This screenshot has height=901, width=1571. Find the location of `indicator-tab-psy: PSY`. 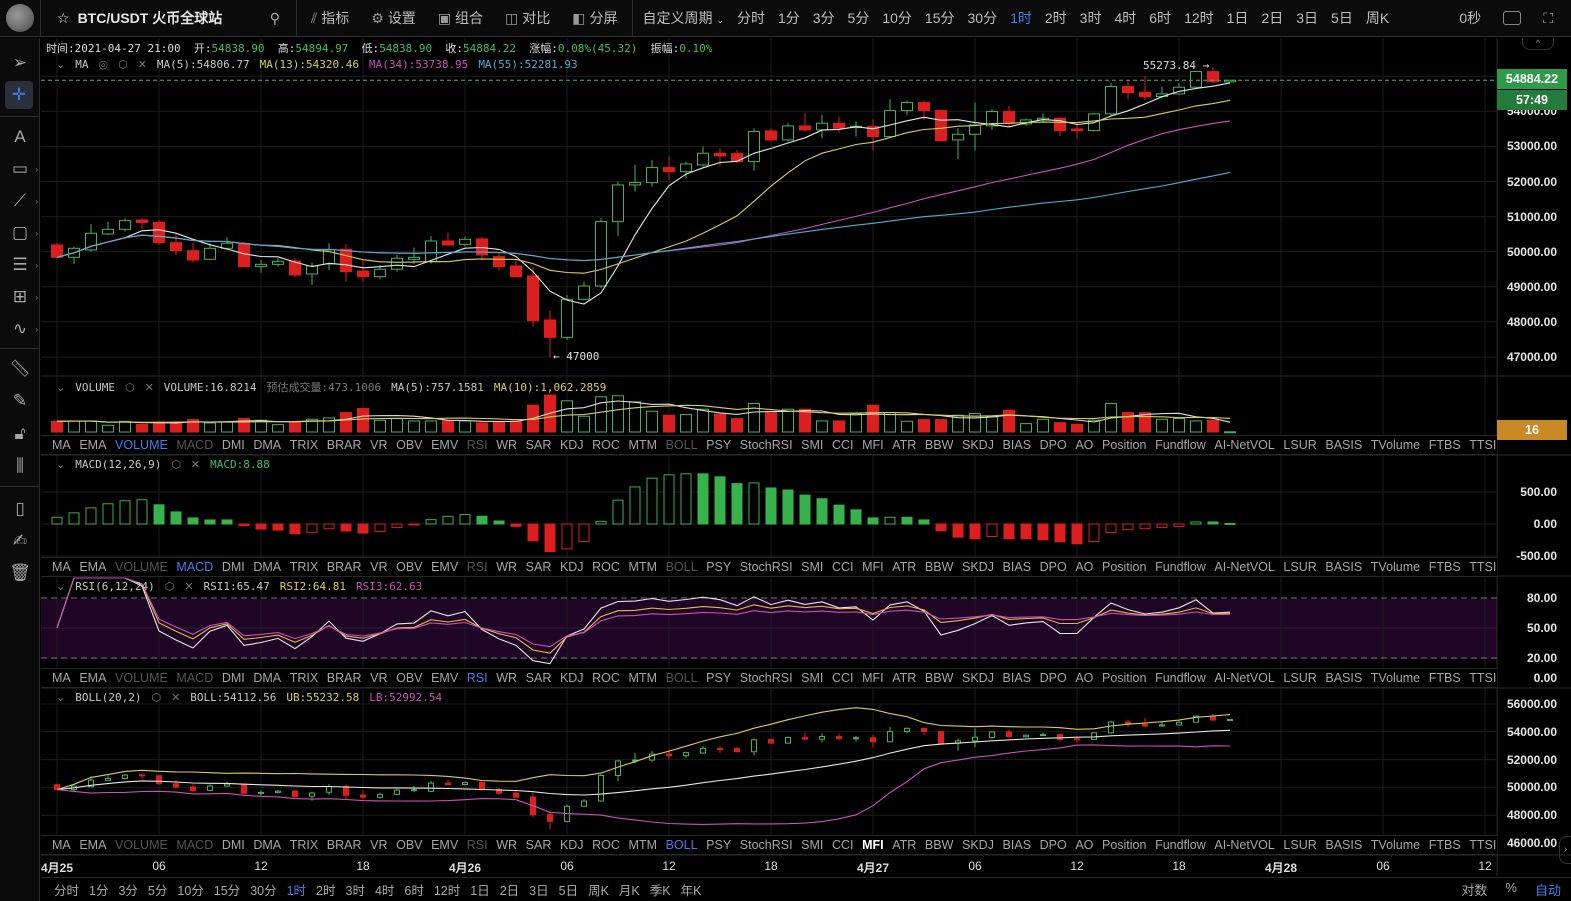

indicator-tab-psy: PSY is located at coordinates (718, 845).